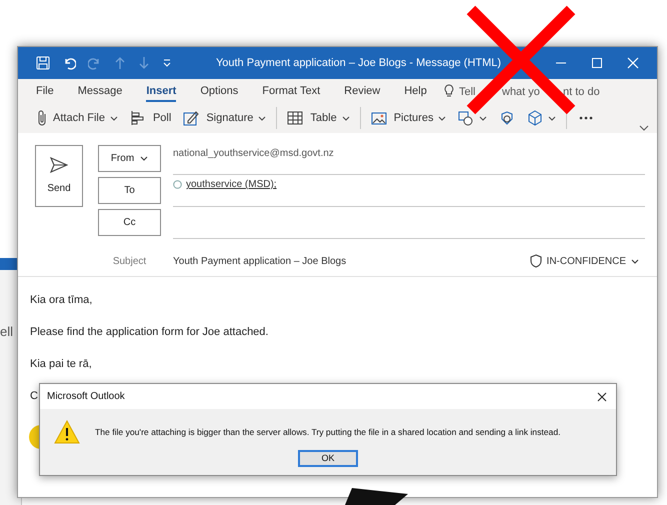 The width and height of the screenshot is (667, 505). I want to click on window-title: Youth Payment application – Joe Blogs - Message (HTML), so click(358, 63).